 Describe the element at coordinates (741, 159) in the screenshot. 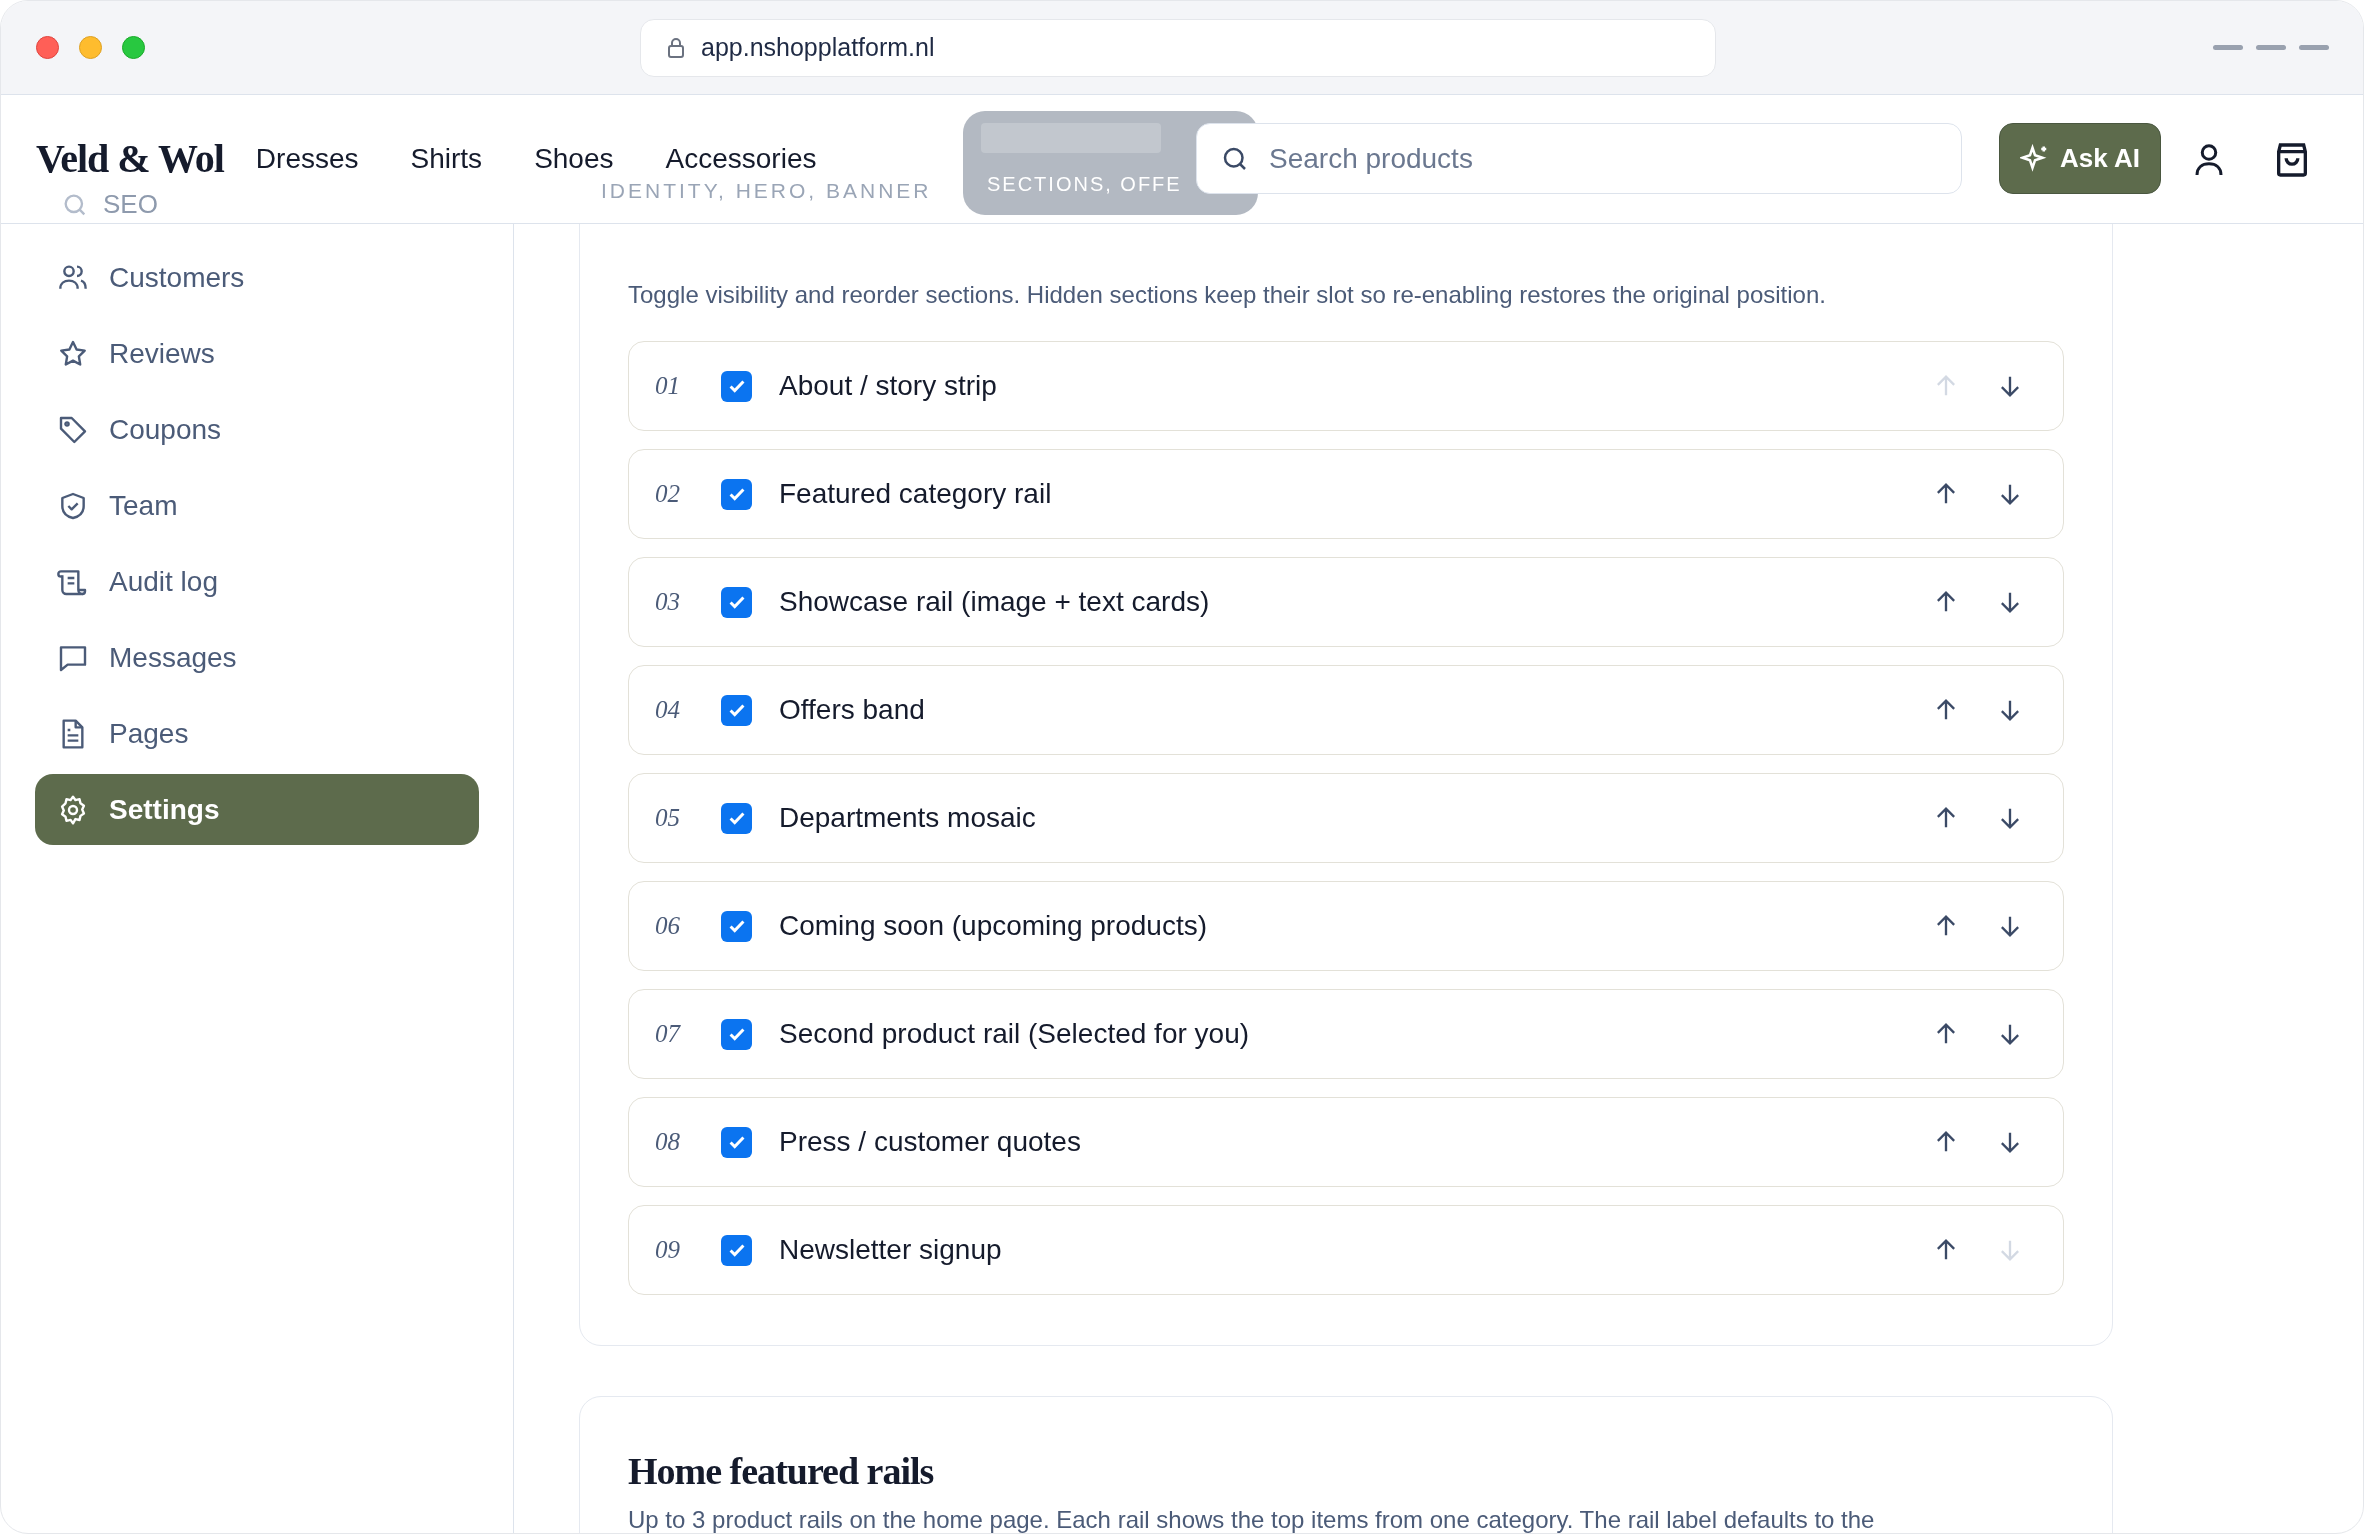

I see `nav-link: Accessories` at that location.